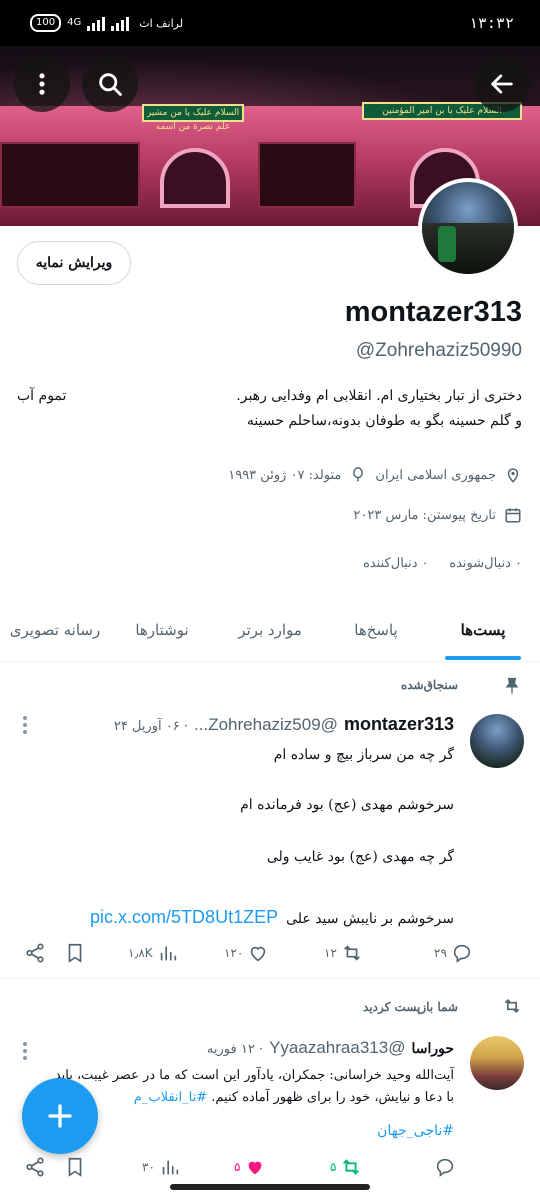 Image resolution: width=540 pixels, height=1200 pixels. I want to click on hashtag: #تا_انقلاب_م, so click(170, 1097).